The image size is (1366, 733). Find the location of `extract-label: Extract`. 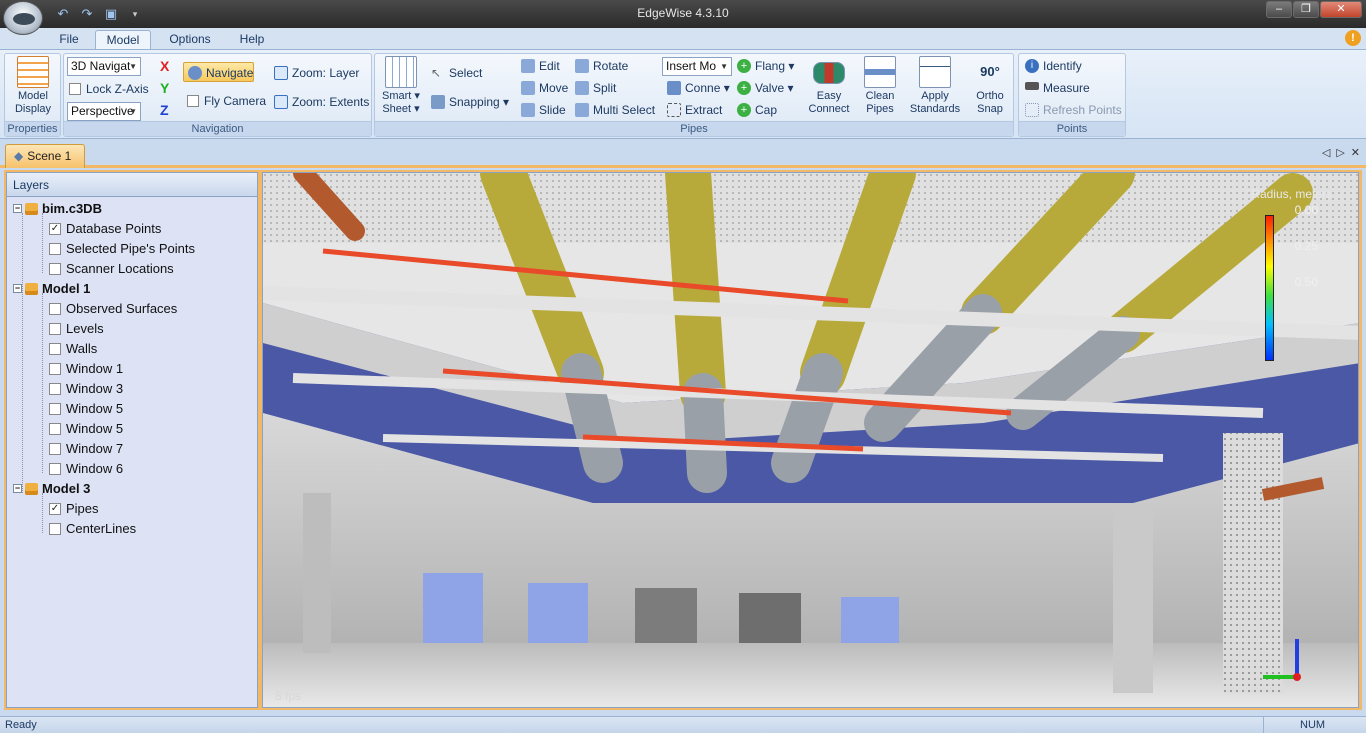

extract-label: Extract is located at coordinates (704, 110).